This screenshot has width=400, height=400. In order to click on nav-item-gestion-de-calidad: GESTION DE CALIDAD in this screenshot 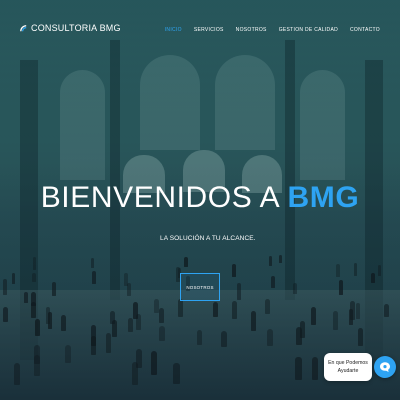, I will do `click(308, 30)`.